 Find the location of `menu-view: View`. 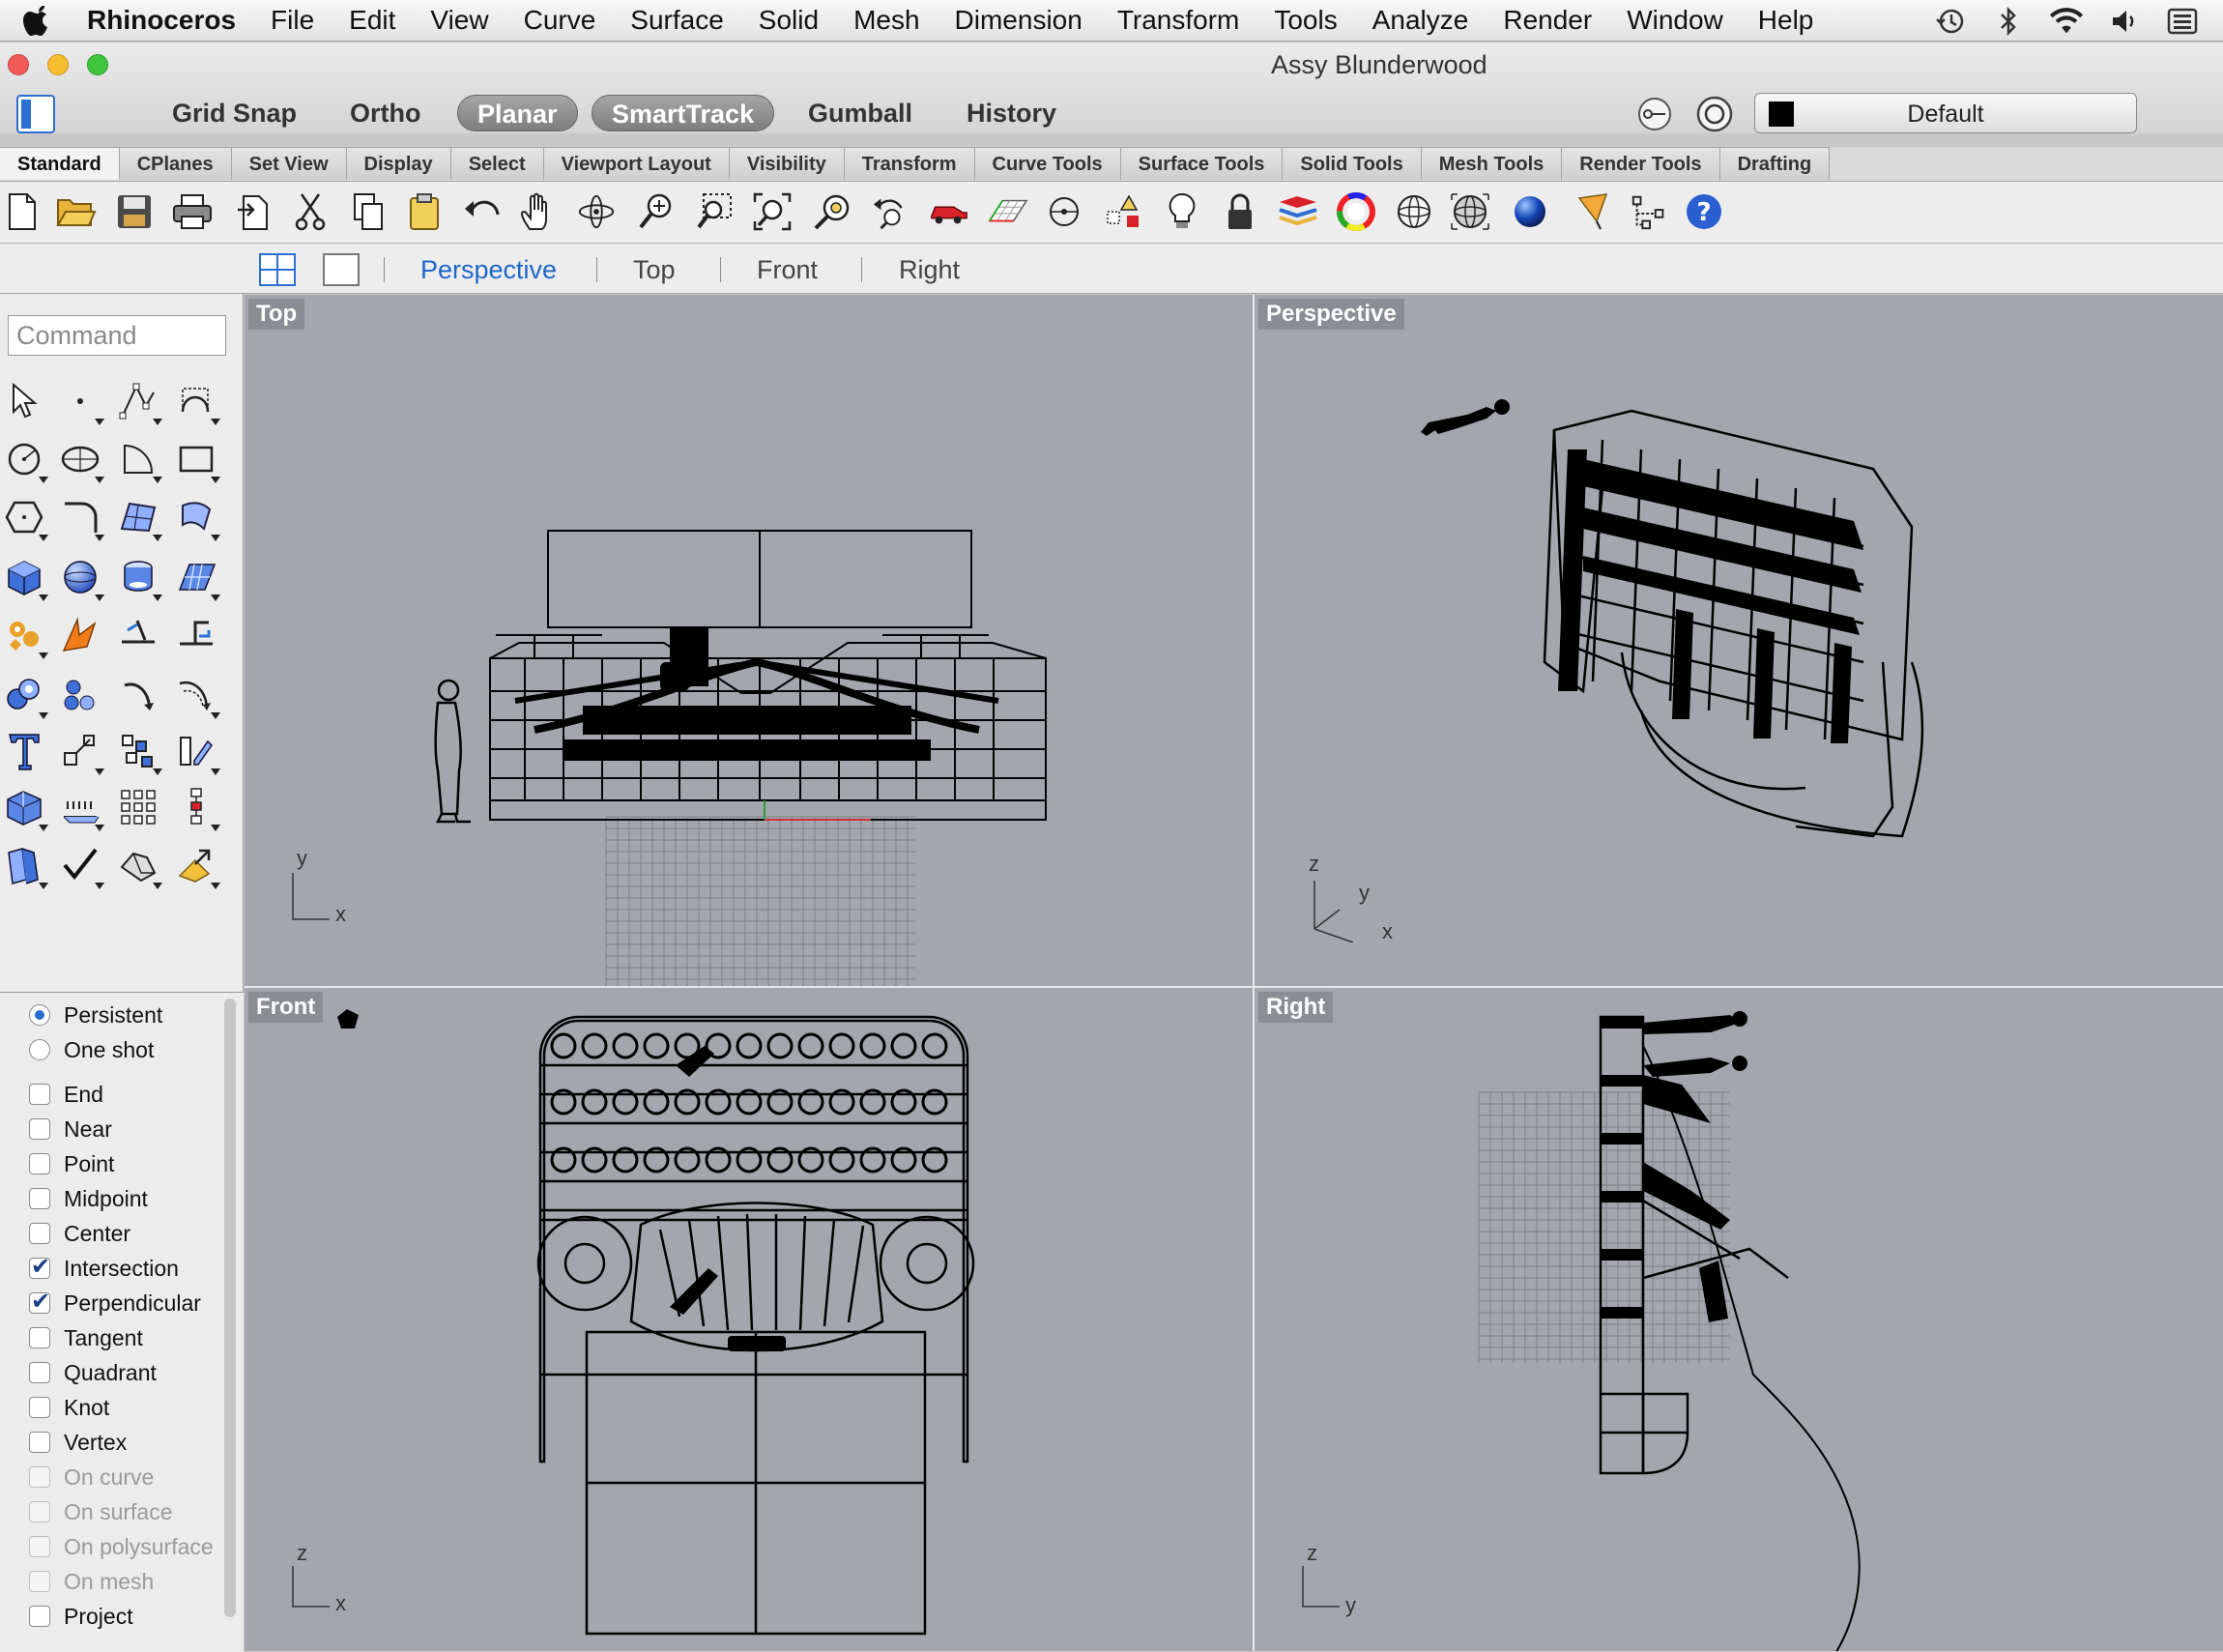

menu-view: View is located at coordinates (459, 20).